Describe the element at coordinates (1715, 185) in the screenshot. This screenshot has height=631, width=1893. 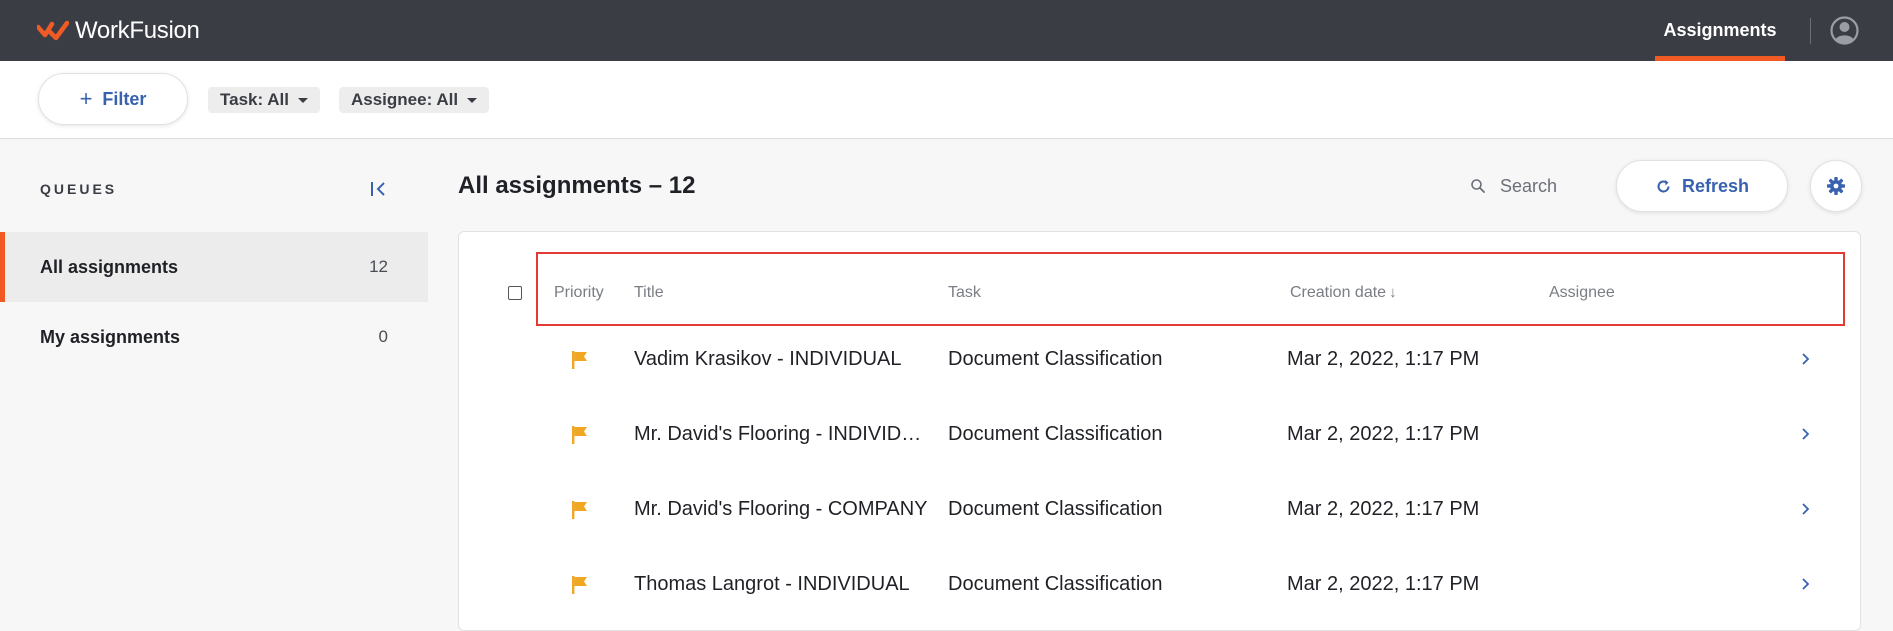
I see `refresh-label: Refresh` at that location.